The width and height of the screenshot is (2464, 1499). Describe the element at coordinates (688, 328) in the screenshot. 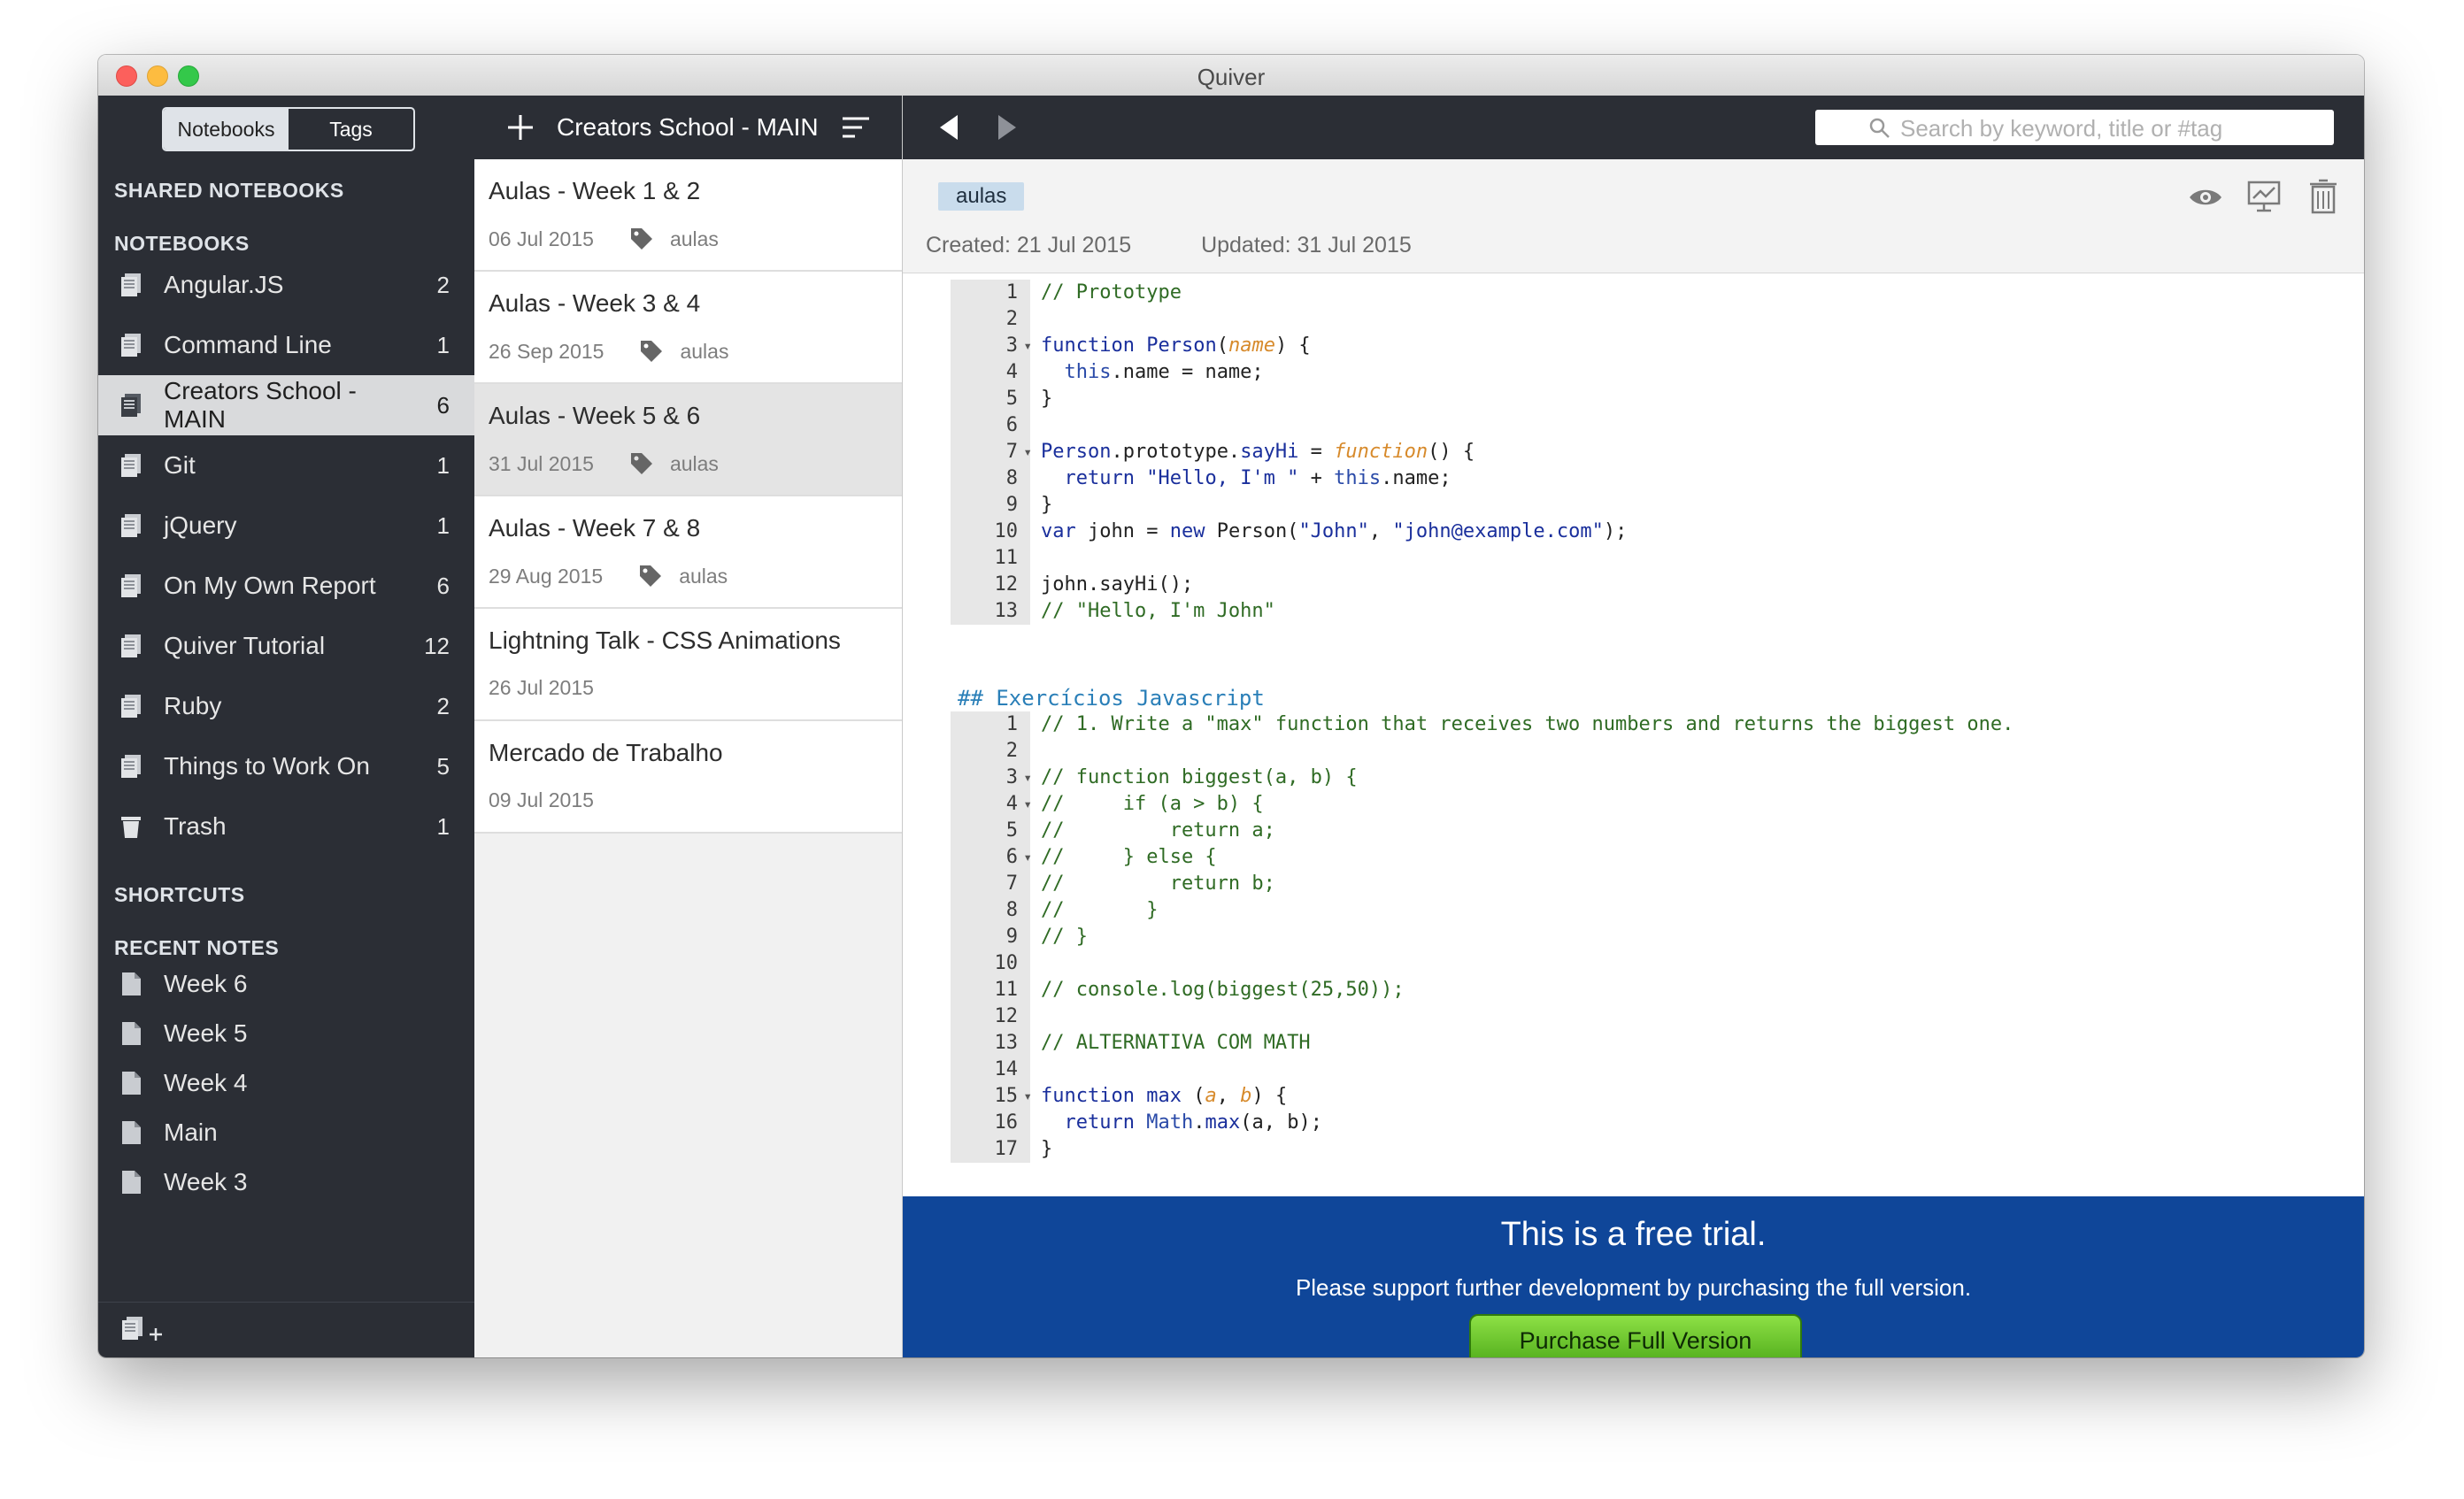

I see `note-item: Aulas - Week 3 & 4 26 Sep 2015 aulas` at that location.